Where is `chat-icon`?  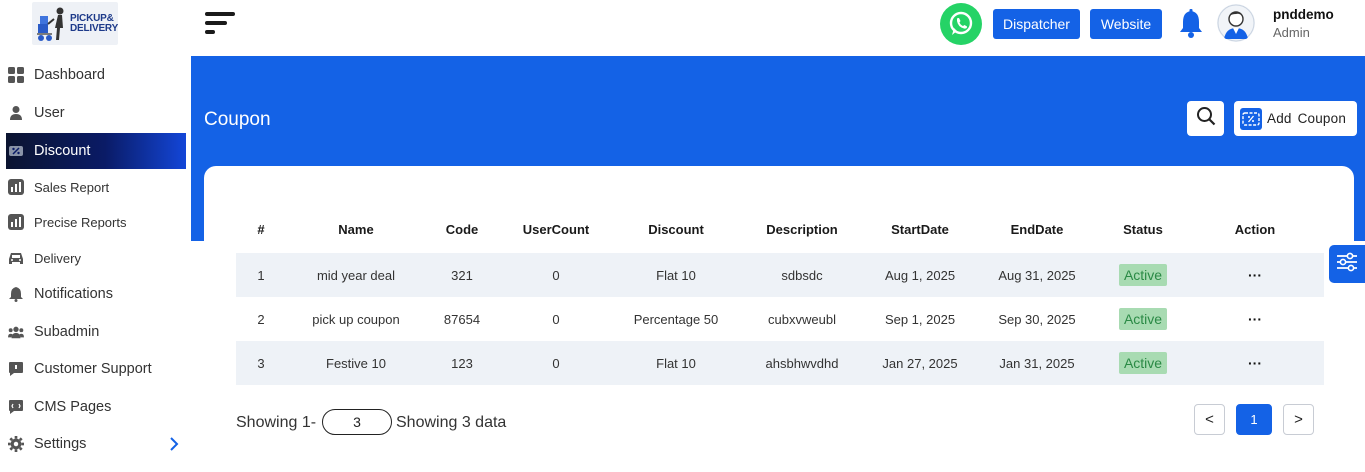
chat-icon is located at coordinates (16, 369).